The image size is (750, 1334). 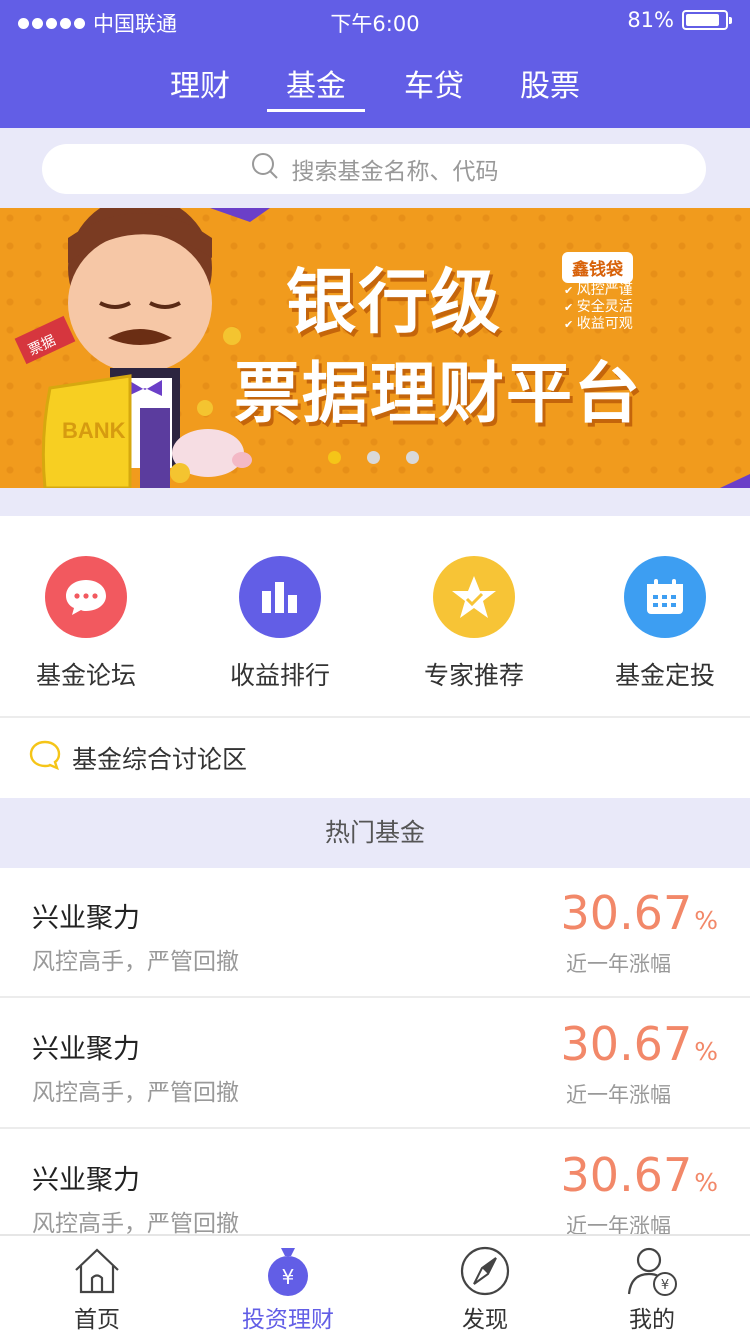 What do you see at coordinates (375, 833) in the screenshot?
I see `hot-funds-title: 热门基金` at bounding box center [375, 833].